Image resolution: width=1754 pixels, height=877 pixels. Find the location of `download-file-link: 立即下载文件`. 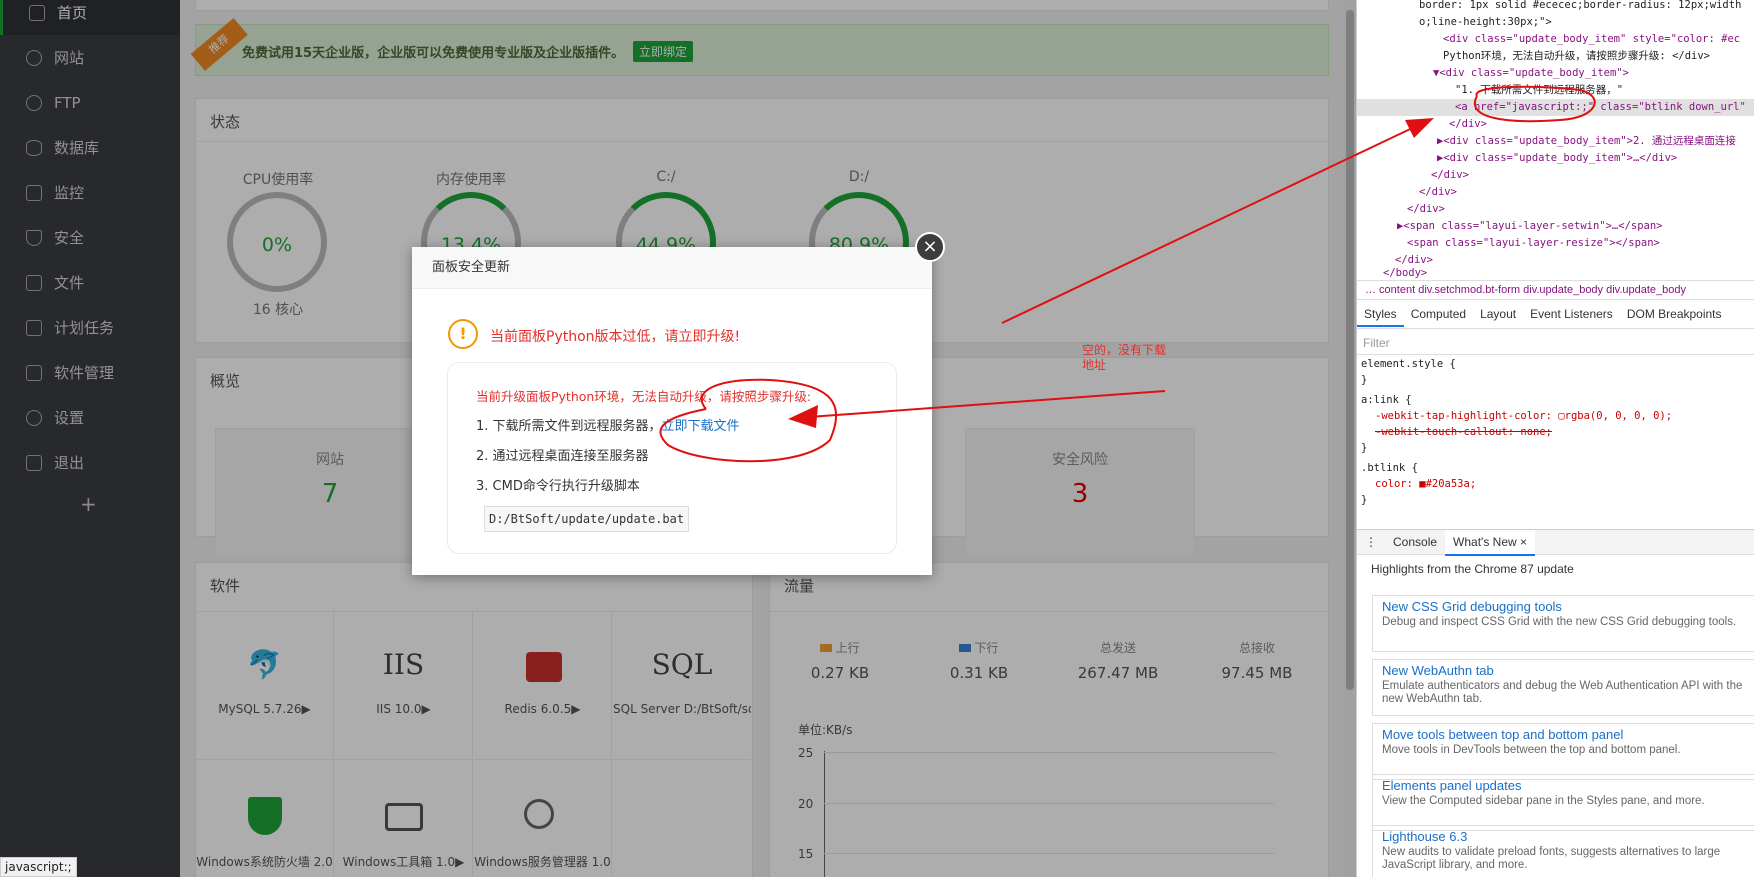

download-file-link: 立即下载文件 is located at coordinates (701, 426).